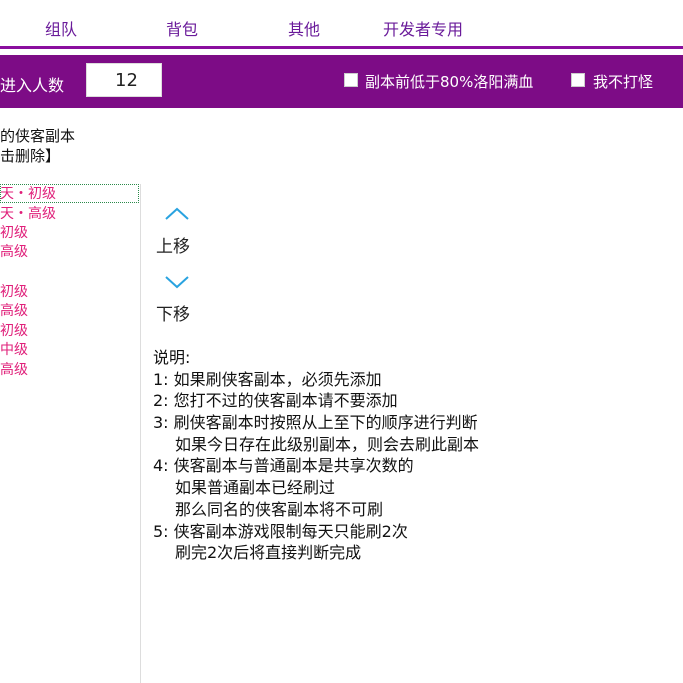 The height and width of the screenshot is (683, 683). I want to click on description-line: 2: 您打不过的侠客副本请不要添加, so click(275, 401).